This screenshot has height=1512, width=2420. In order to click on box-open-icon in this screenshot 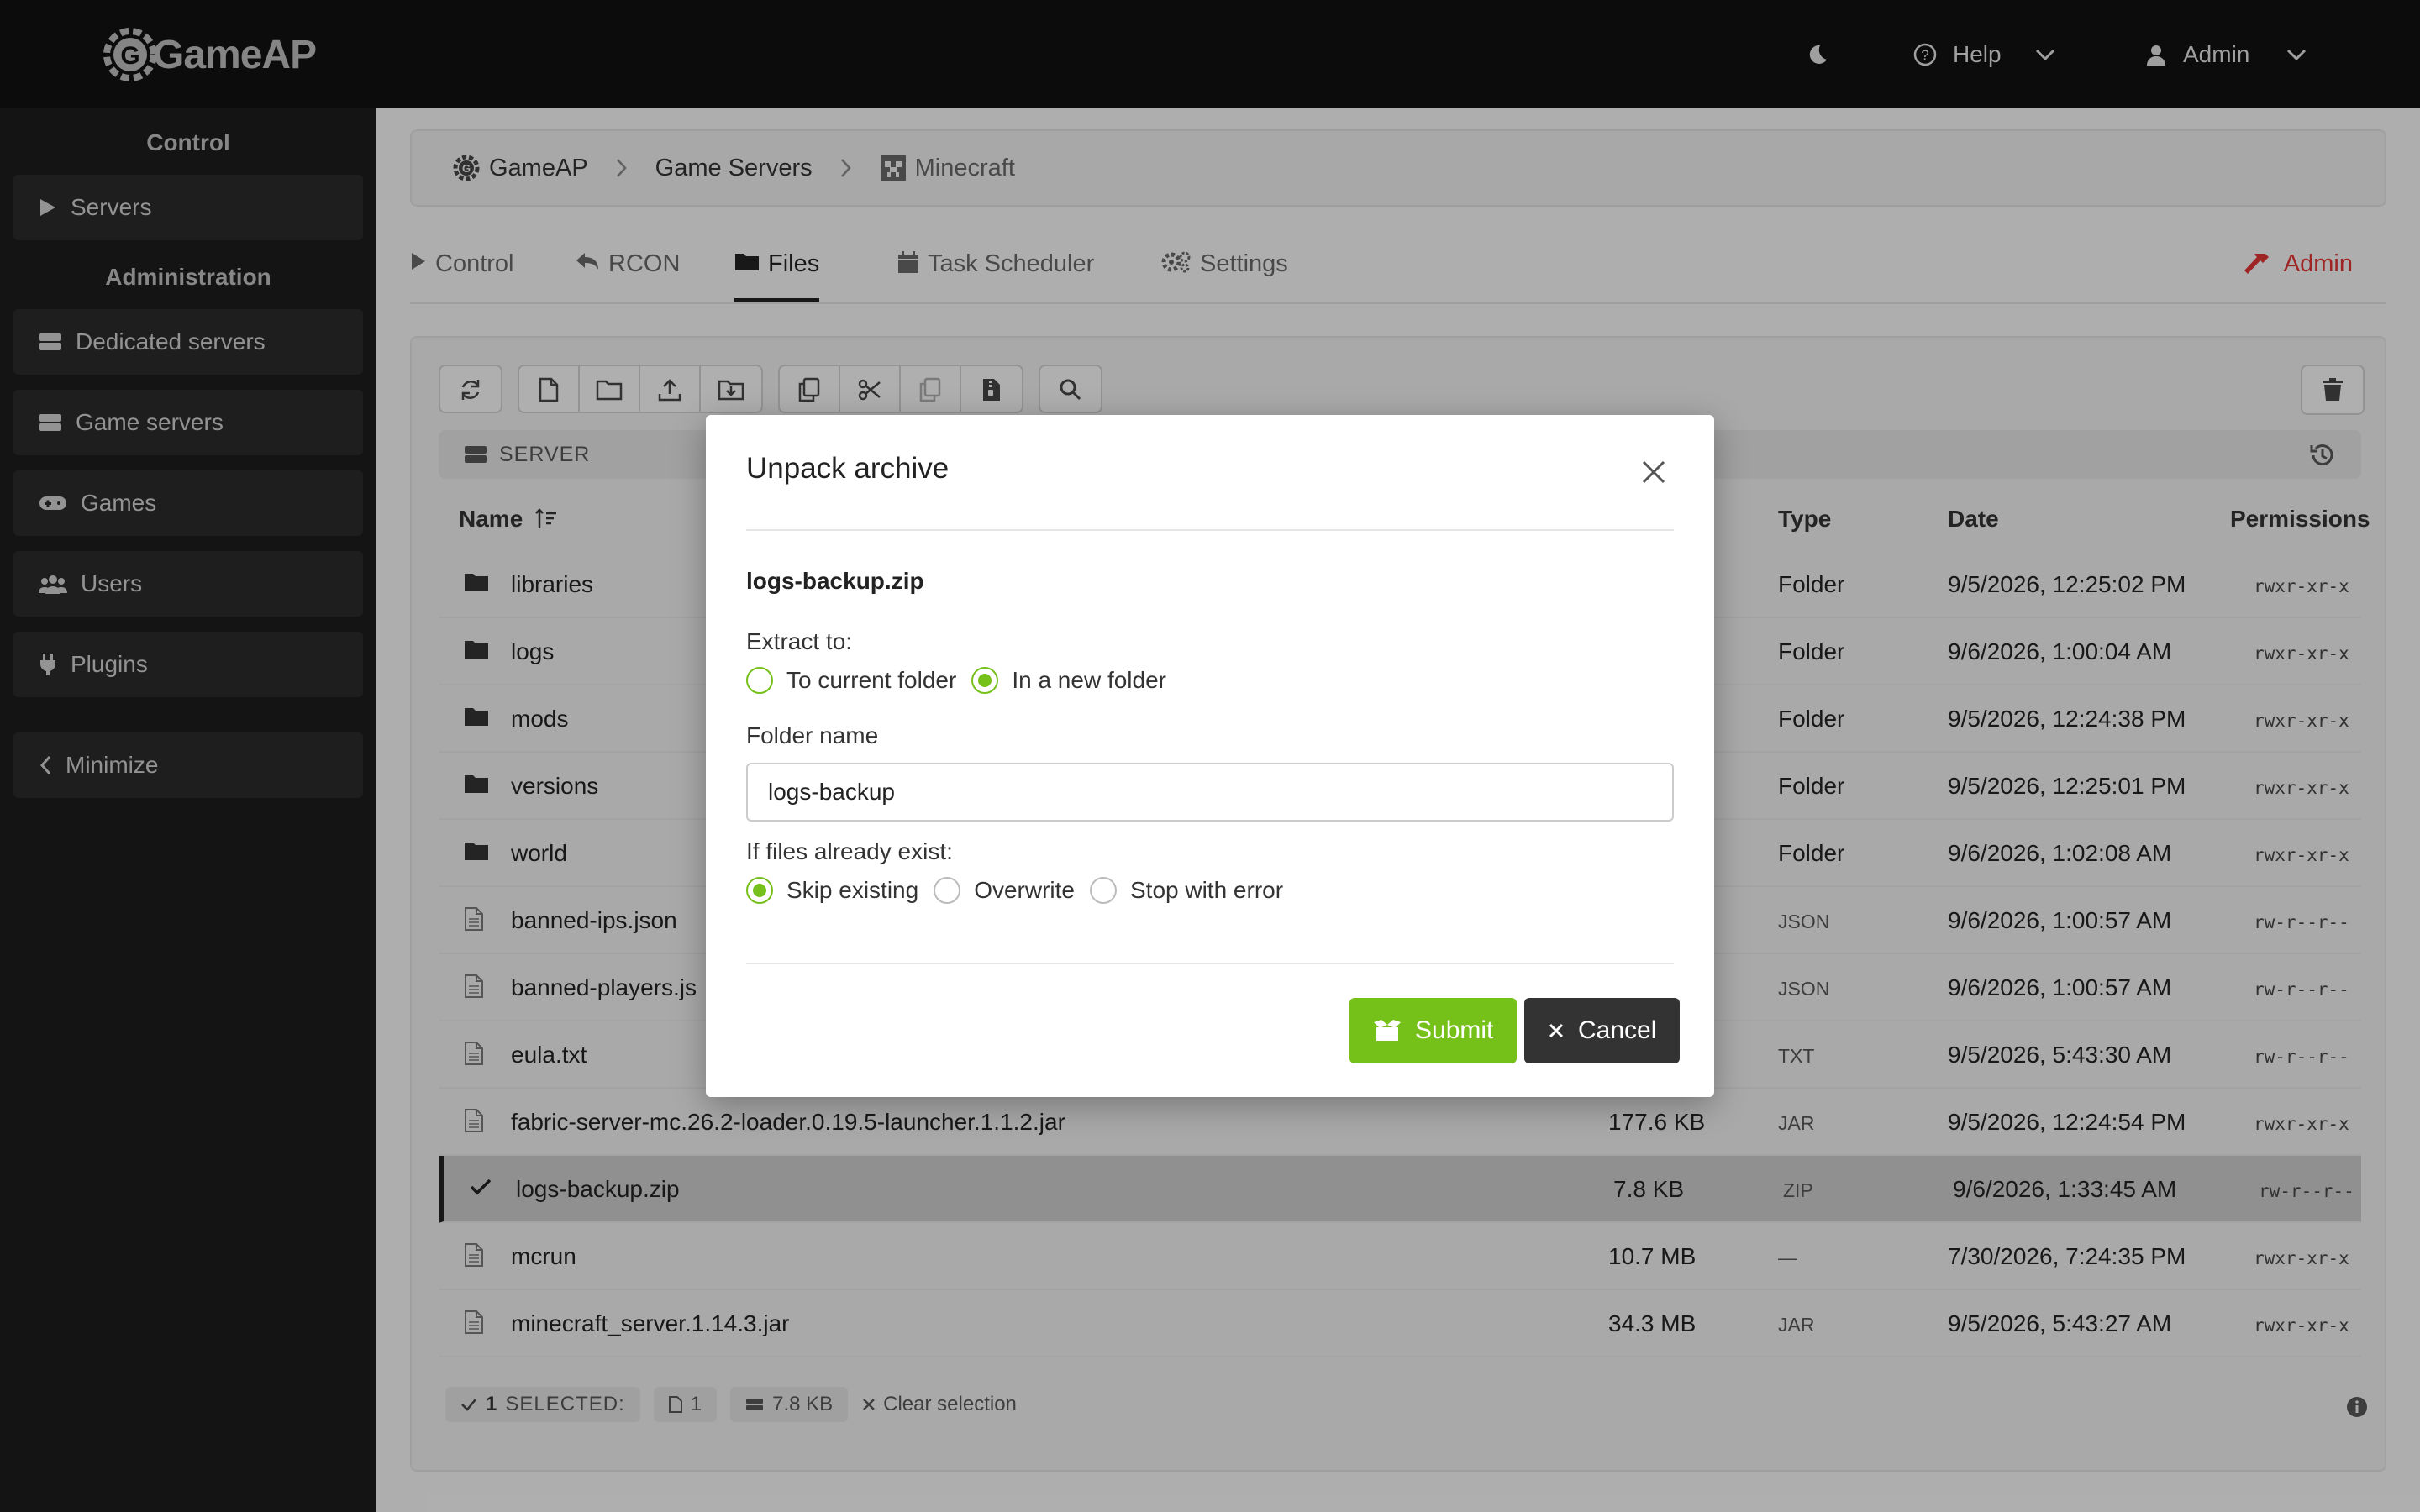, I will do `click(1387, 1030)`.